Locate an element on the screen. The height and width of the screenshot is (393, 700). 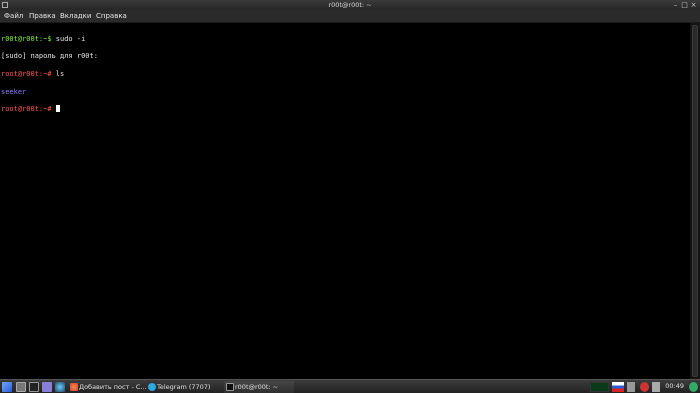
menu-edit: Правка is located at coordinates (42, 16).